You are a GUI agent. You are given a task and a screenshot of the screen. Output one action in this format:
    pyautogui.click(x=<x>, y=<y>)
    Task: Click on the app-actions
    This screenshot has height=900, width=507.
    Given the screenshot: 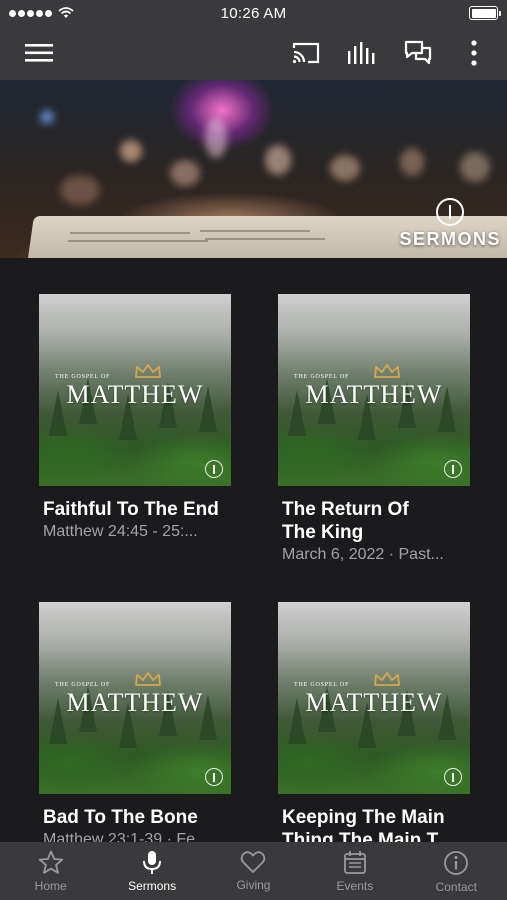 What is the action you would take?
    pyautogui.click(x=390, y=53)
    